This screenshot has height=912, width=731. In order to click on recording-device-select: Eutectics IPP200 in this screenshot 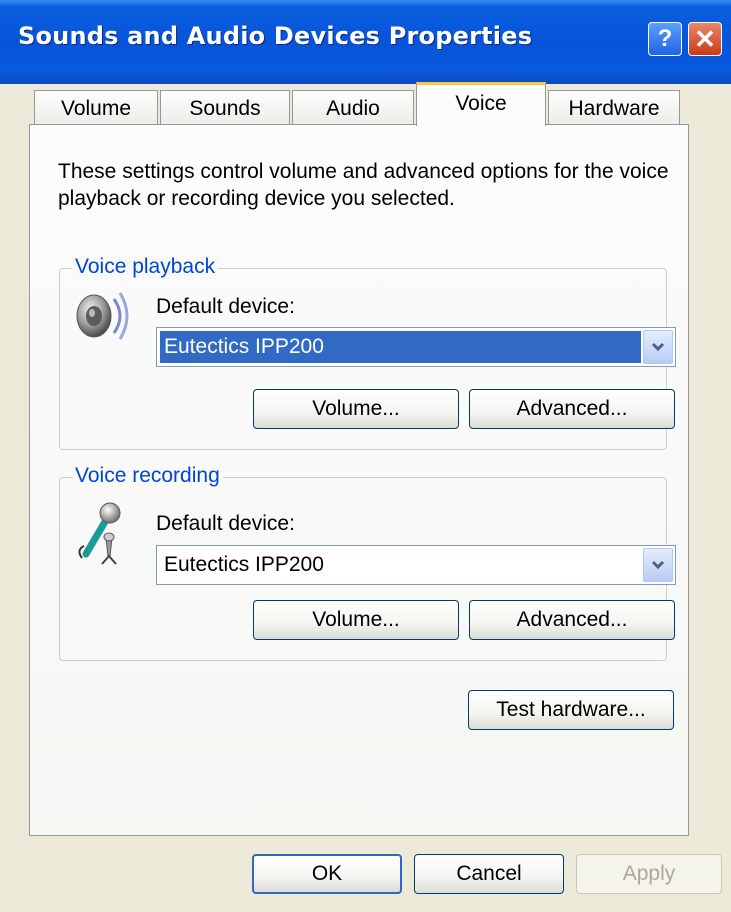, I will do `click(416, 565)`.